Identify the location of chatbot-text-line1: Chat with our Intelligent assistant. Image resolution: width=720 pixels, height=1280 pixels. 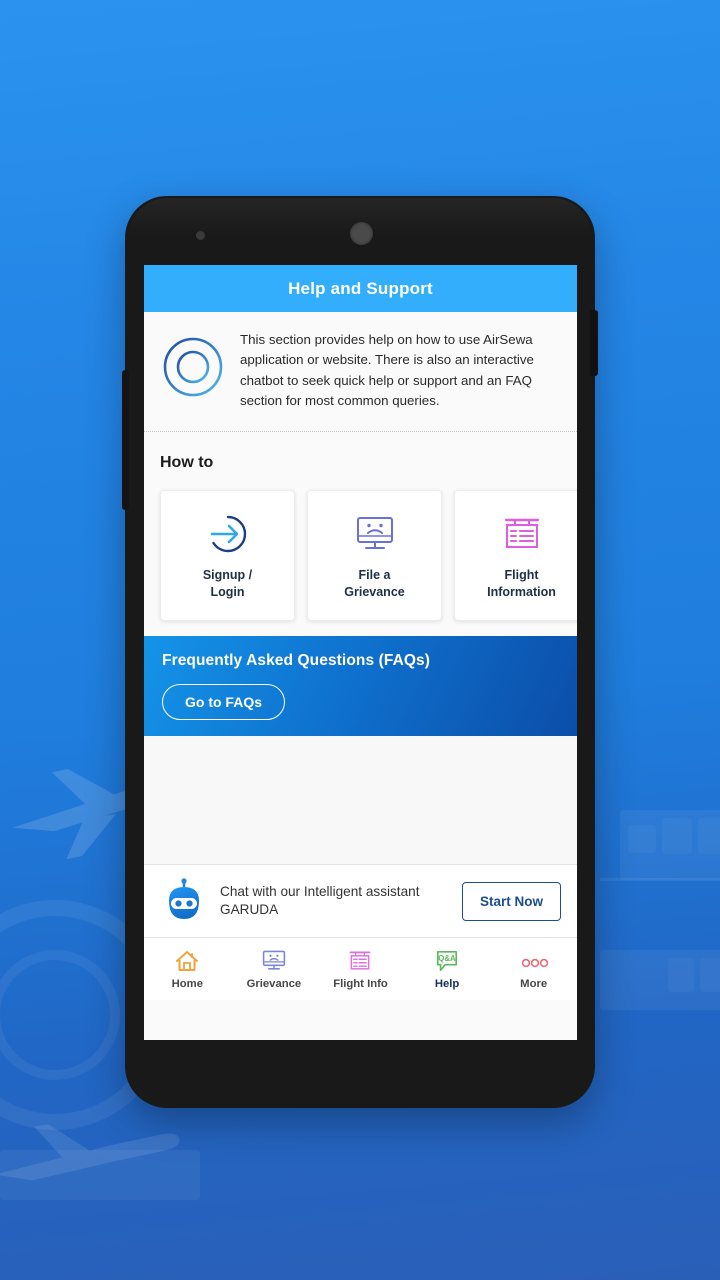
(320, 892).